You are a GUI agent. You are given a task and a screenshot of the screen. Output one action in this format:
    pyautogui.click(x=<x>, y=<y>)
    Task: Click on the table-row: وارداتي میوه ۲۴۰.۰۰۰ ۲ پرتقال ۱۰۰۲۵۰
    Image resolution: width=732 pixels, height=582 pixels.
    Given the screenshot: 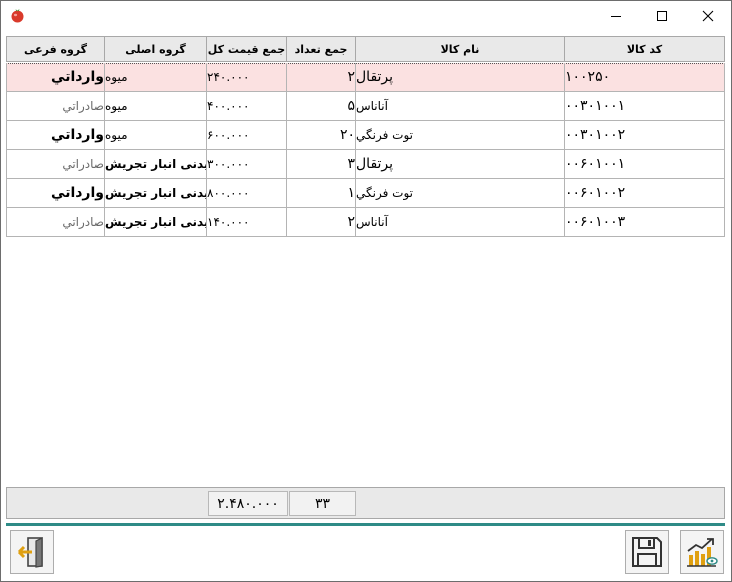 What is the action you would take?
    pyautogui.click(x=365, y=77)
    